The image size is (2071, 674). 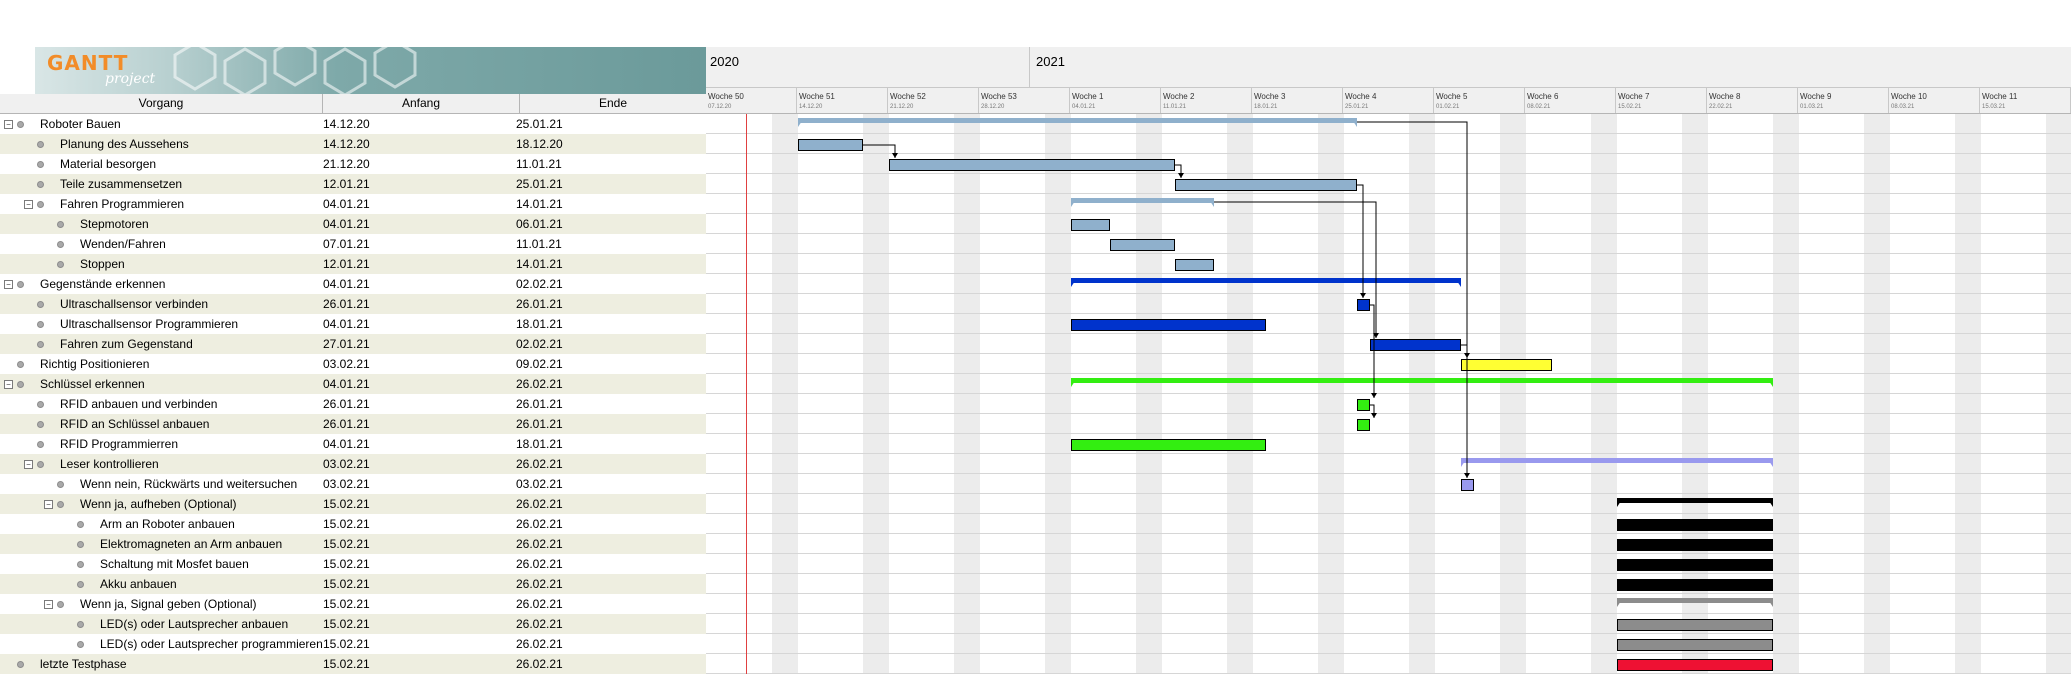 What do you see at coordinates (421, 103) in the screenshot?
I see `column-header-start: Anfang` at bounding box center [421, 103].